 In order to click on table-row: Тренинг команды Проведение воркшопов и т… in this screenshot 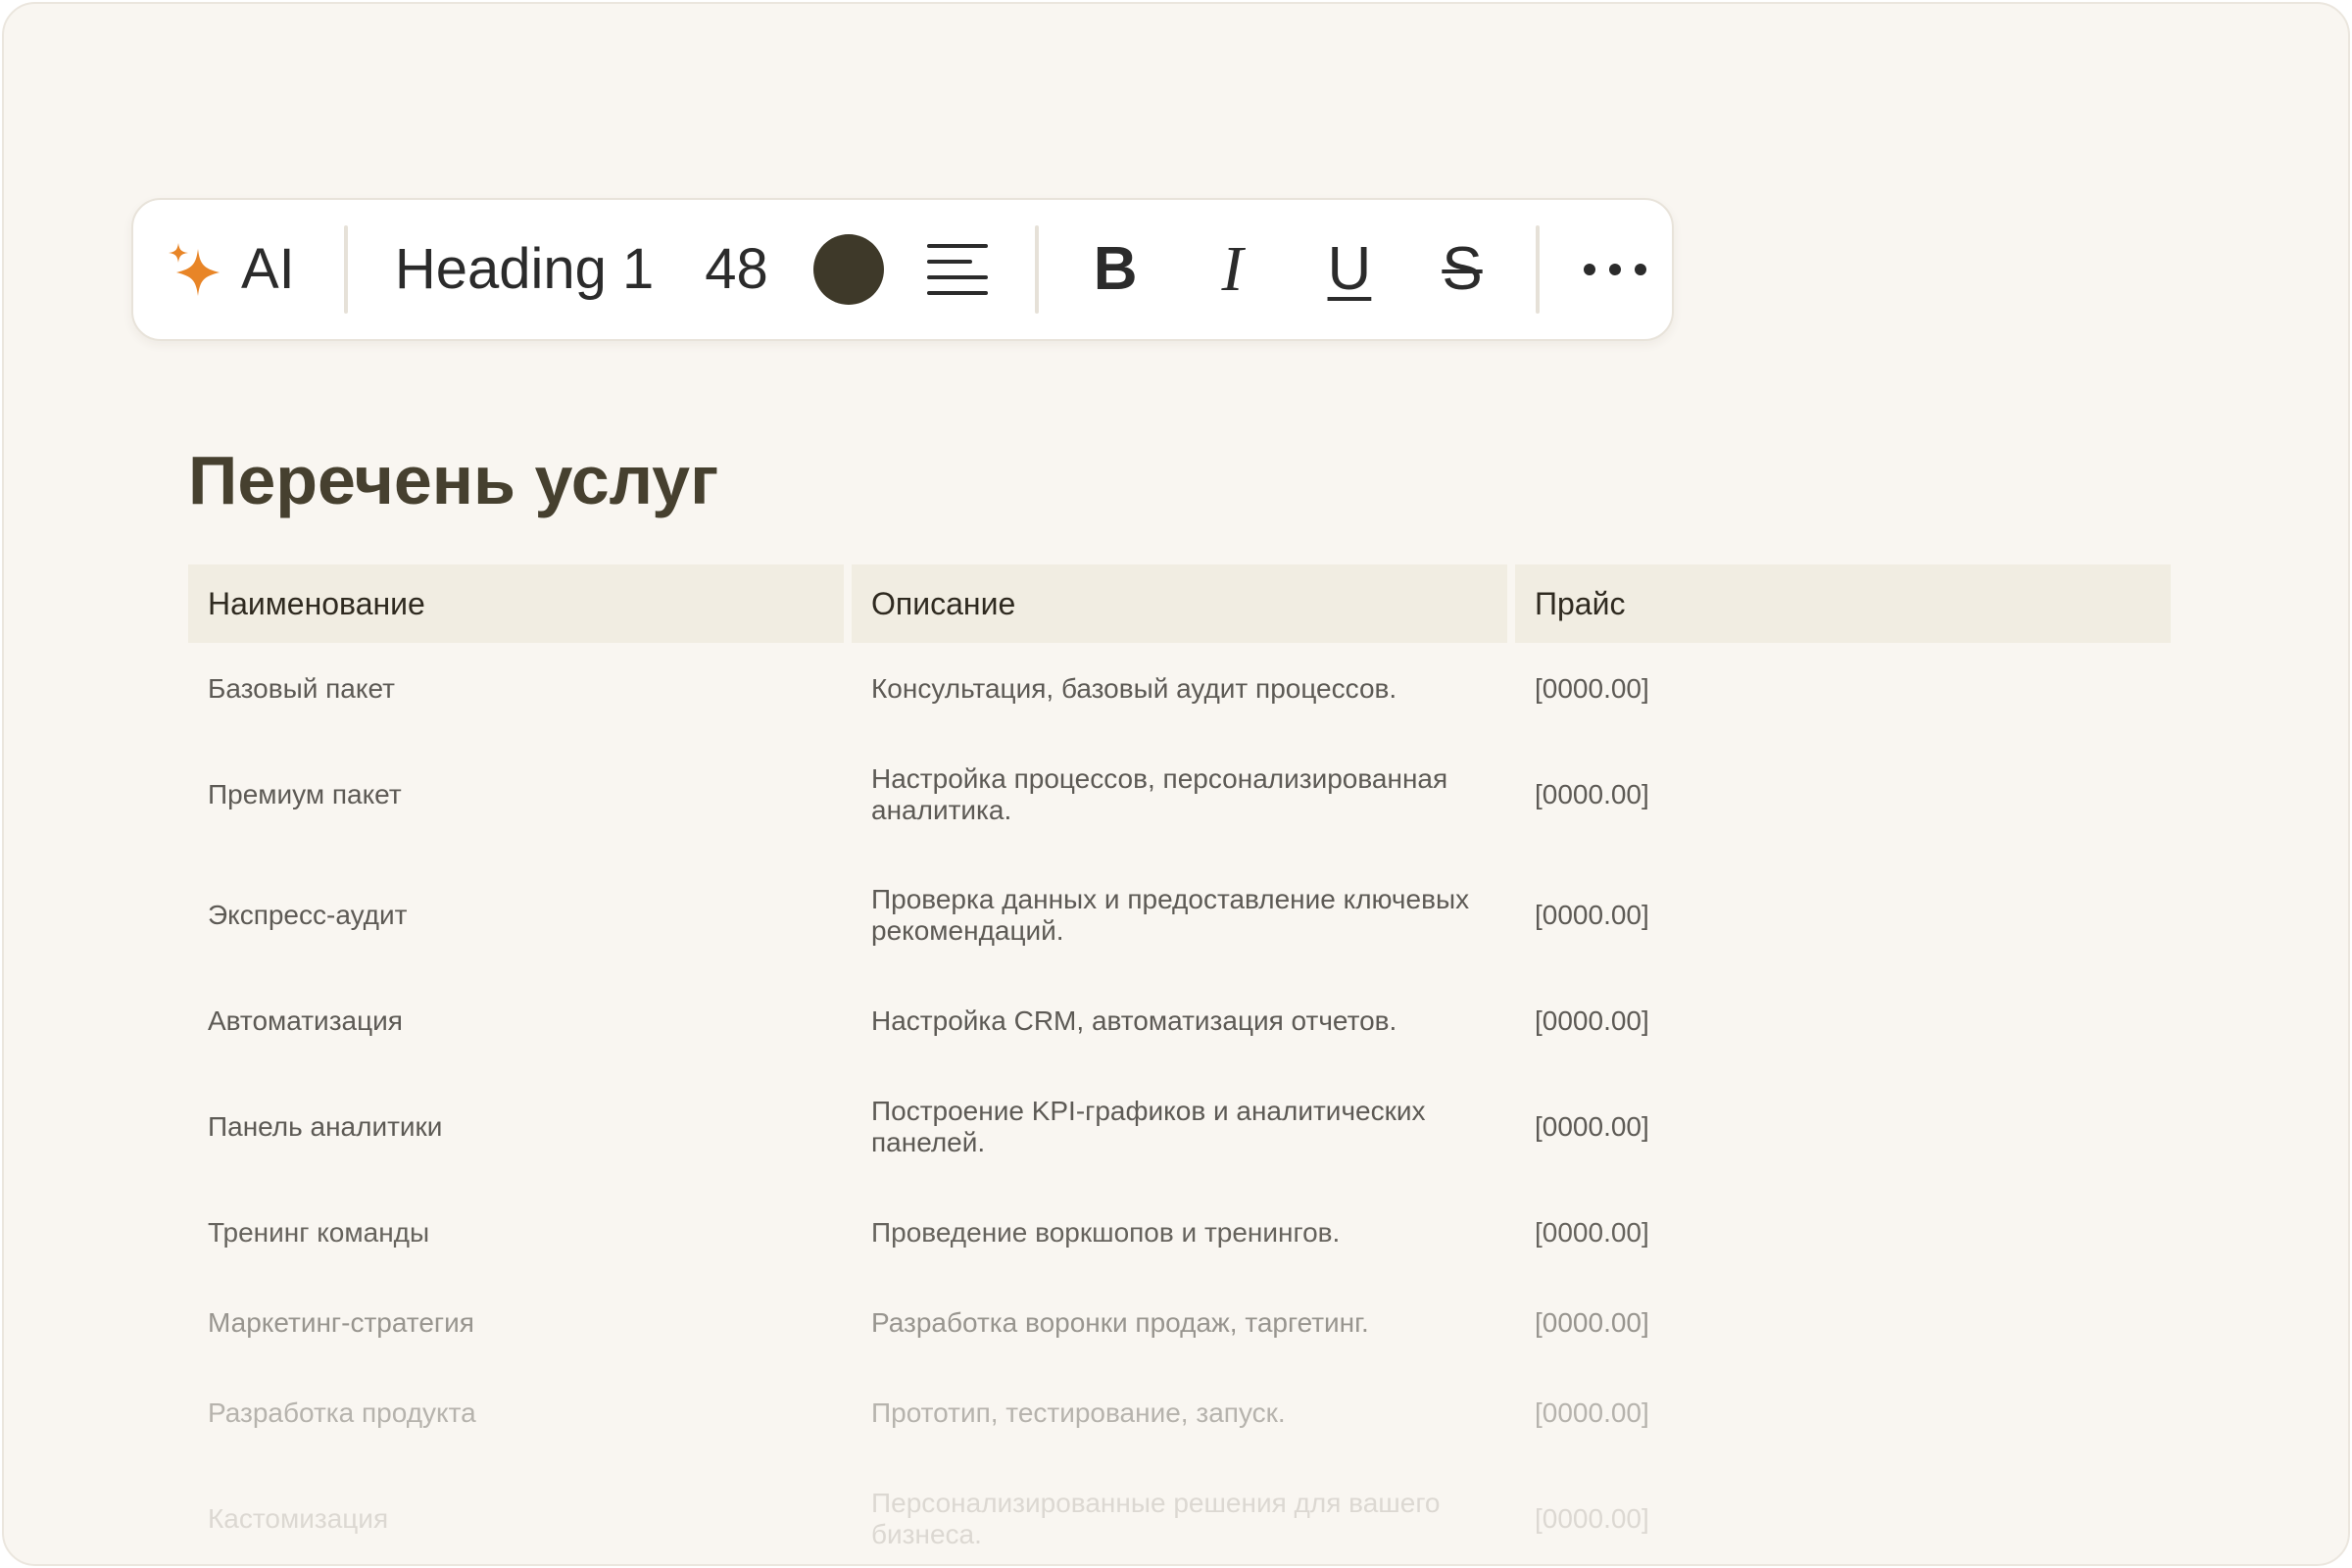, I will do `click(1180, 1233)`.